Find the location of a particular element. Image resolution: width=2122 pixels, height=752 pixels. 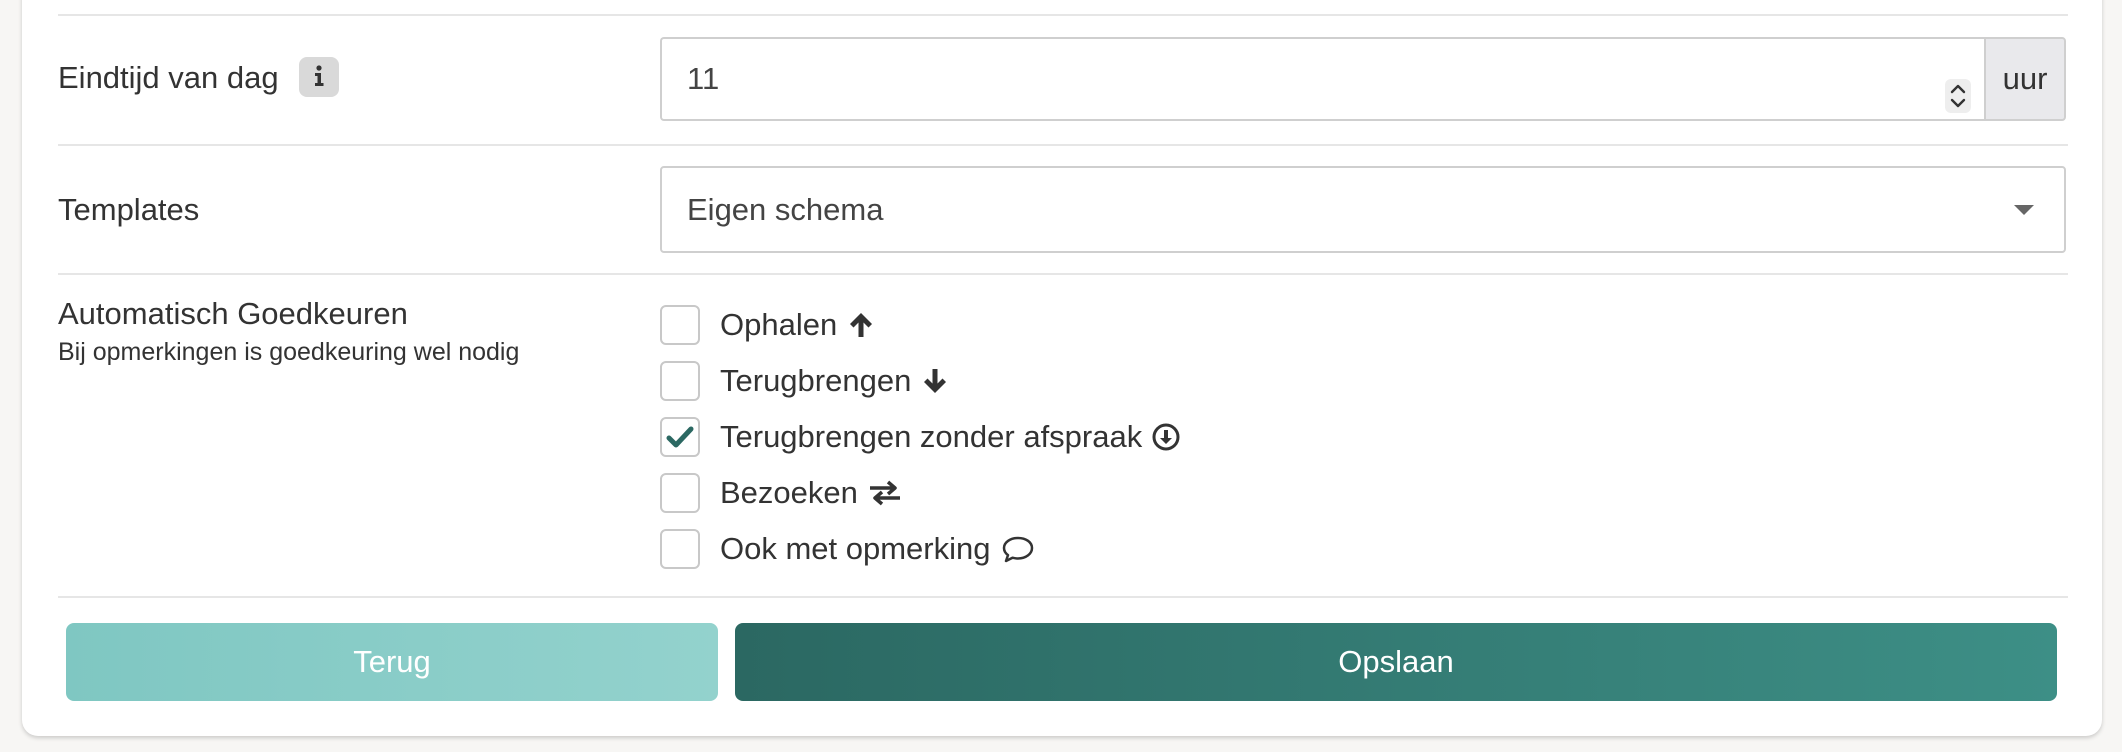

checkbox-label: Ook met opmerking is located at coordinates (855, 548).